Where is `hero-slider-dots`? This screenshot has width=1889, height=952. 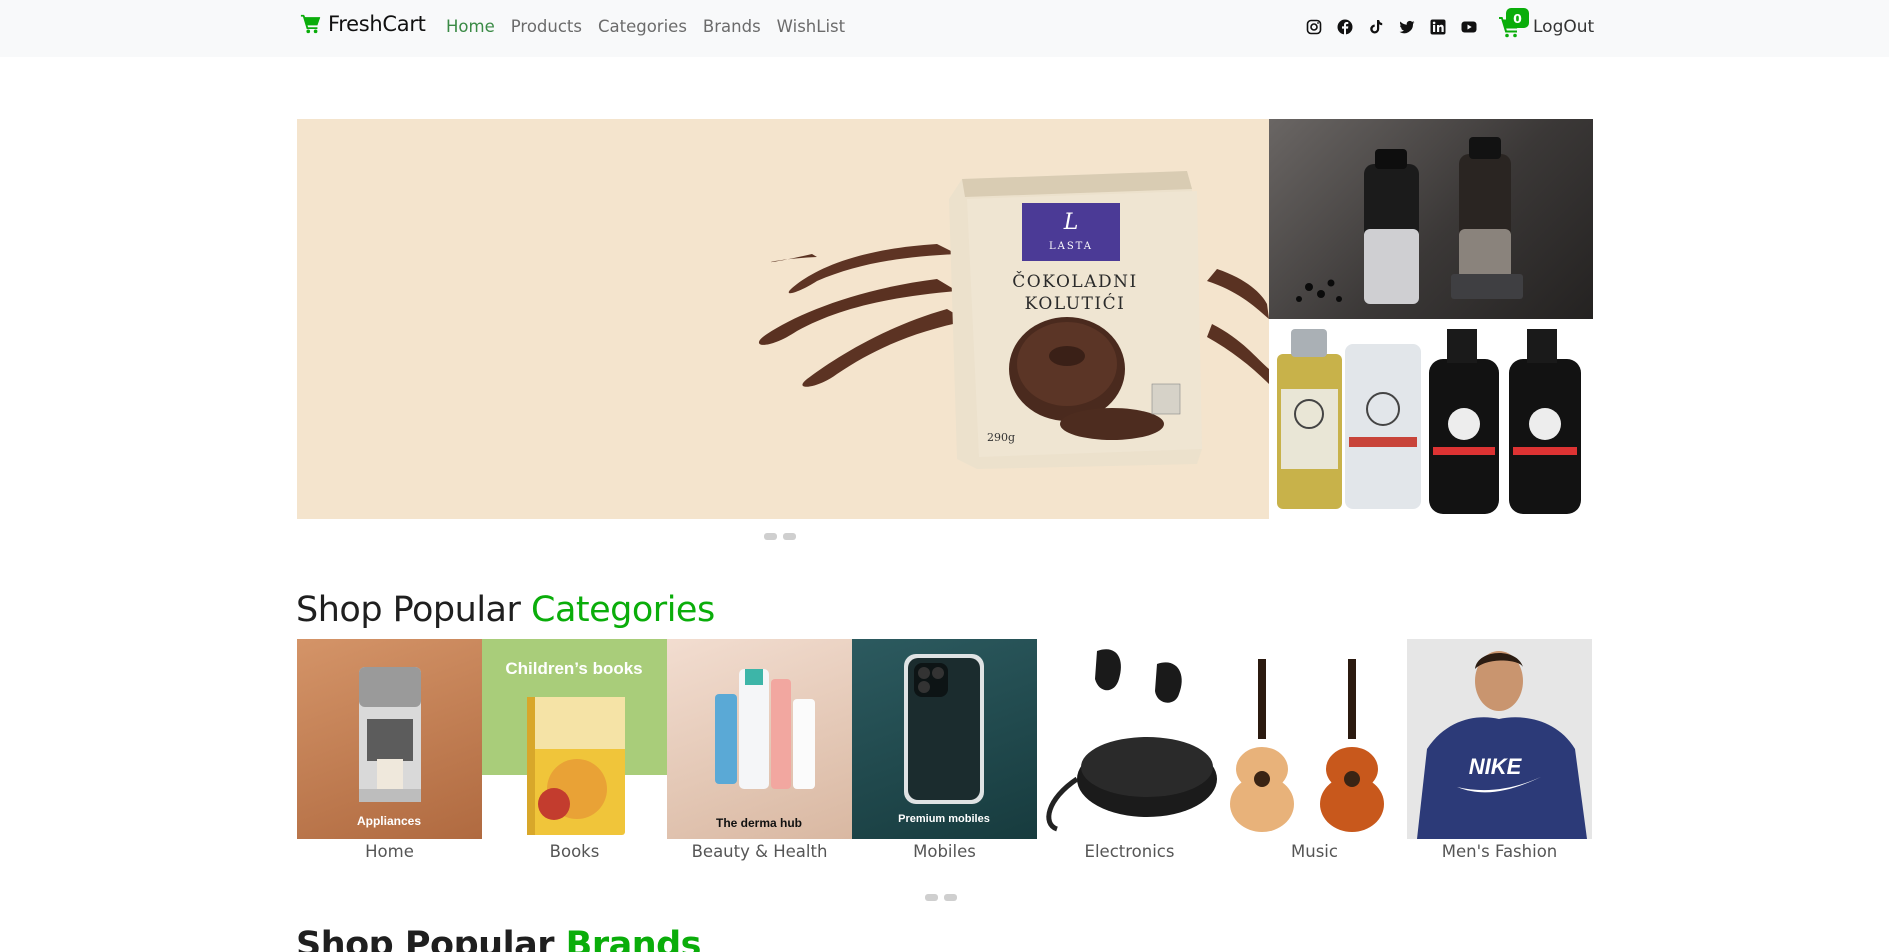 hero-slider-dots is located at coordinates (780, 536).